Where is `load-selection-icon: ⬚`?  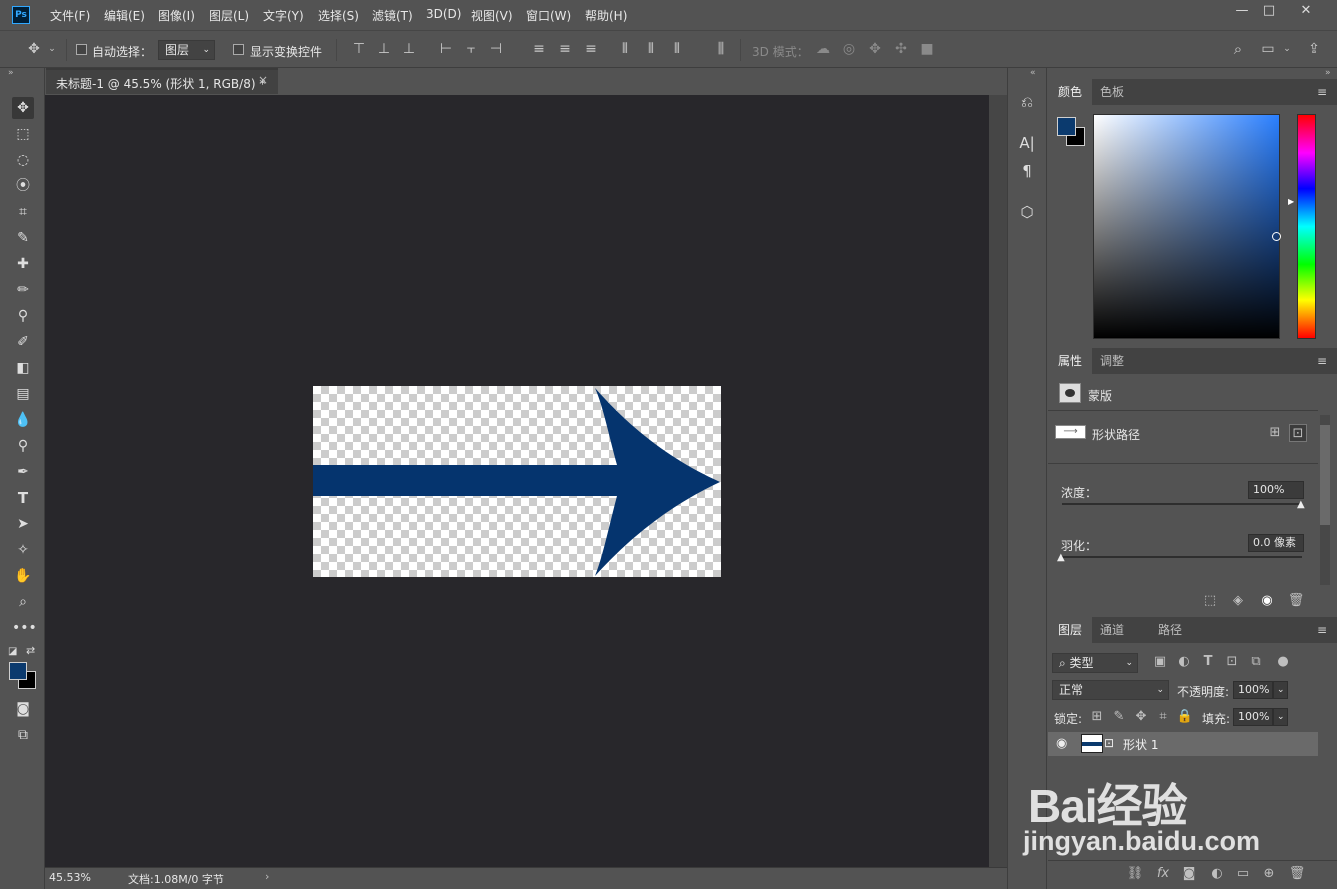
load-selection-icon: ⬚ is located at coordinates (1210, 601).